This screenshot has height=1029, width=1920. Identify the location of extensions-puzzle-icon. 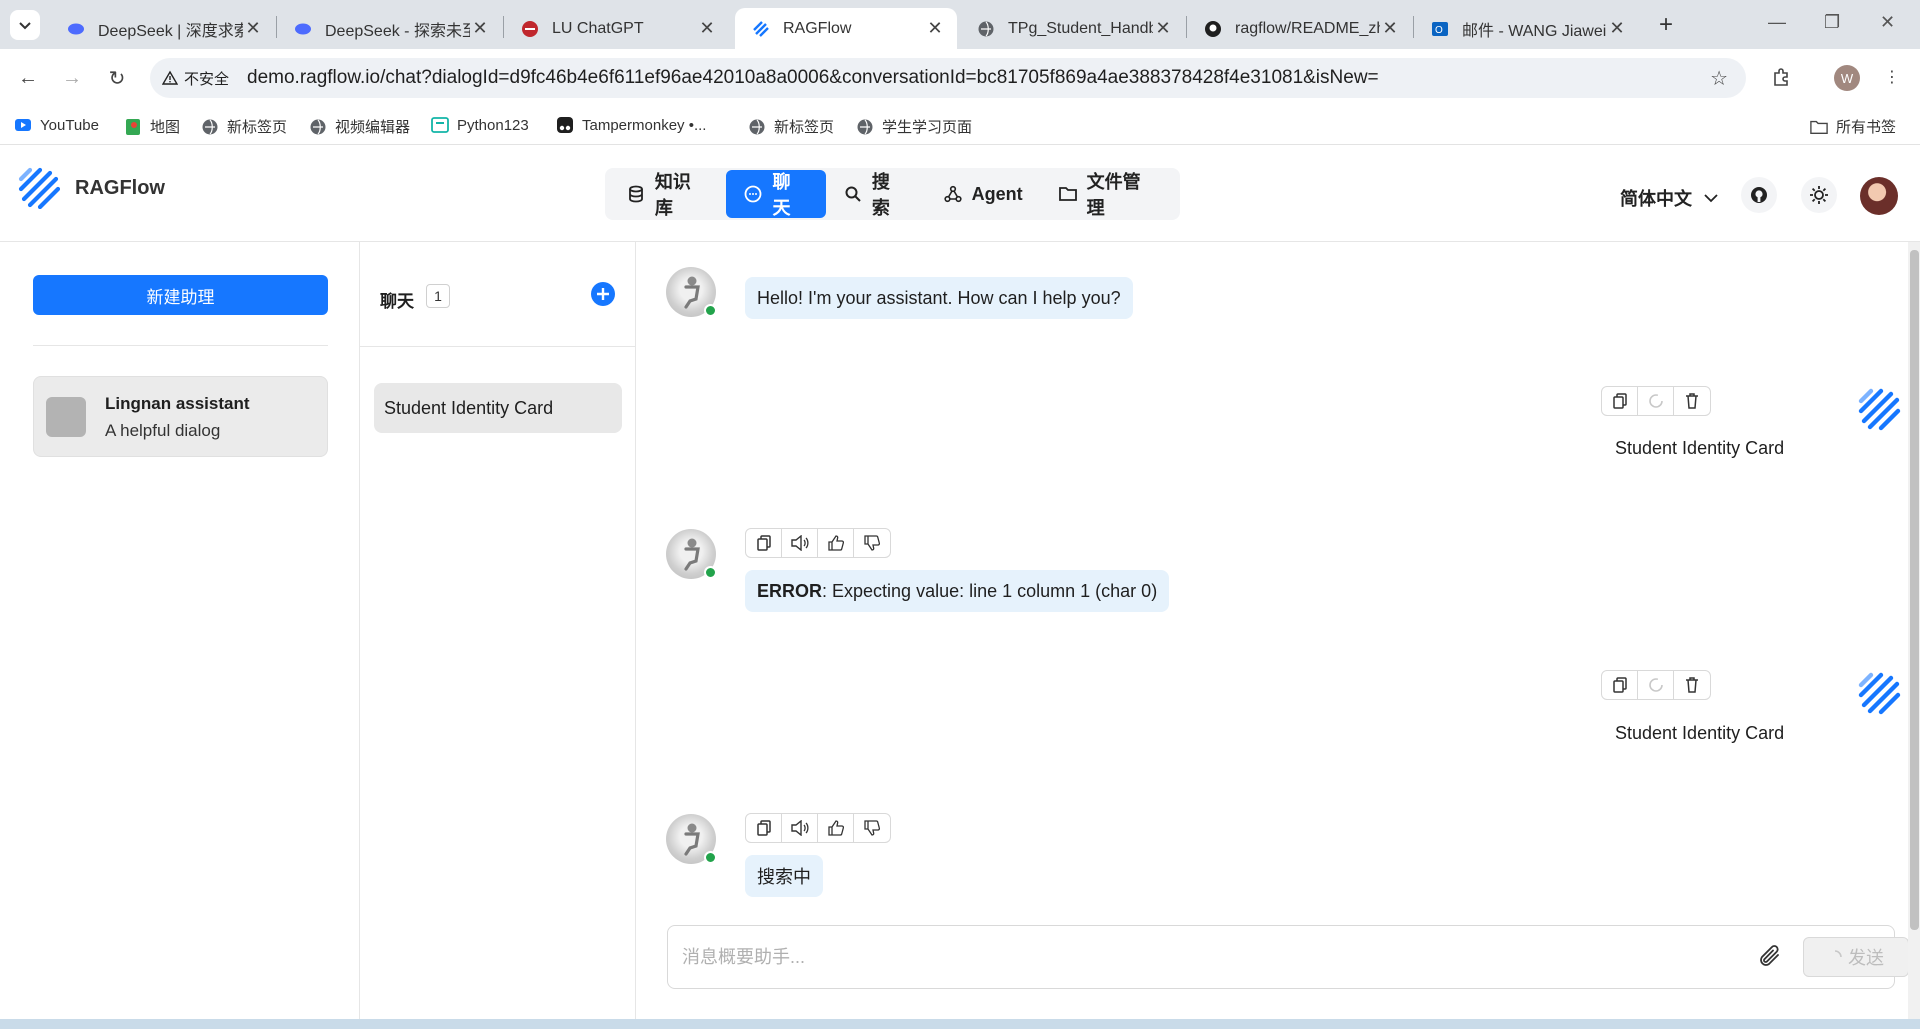
(1781, 77).